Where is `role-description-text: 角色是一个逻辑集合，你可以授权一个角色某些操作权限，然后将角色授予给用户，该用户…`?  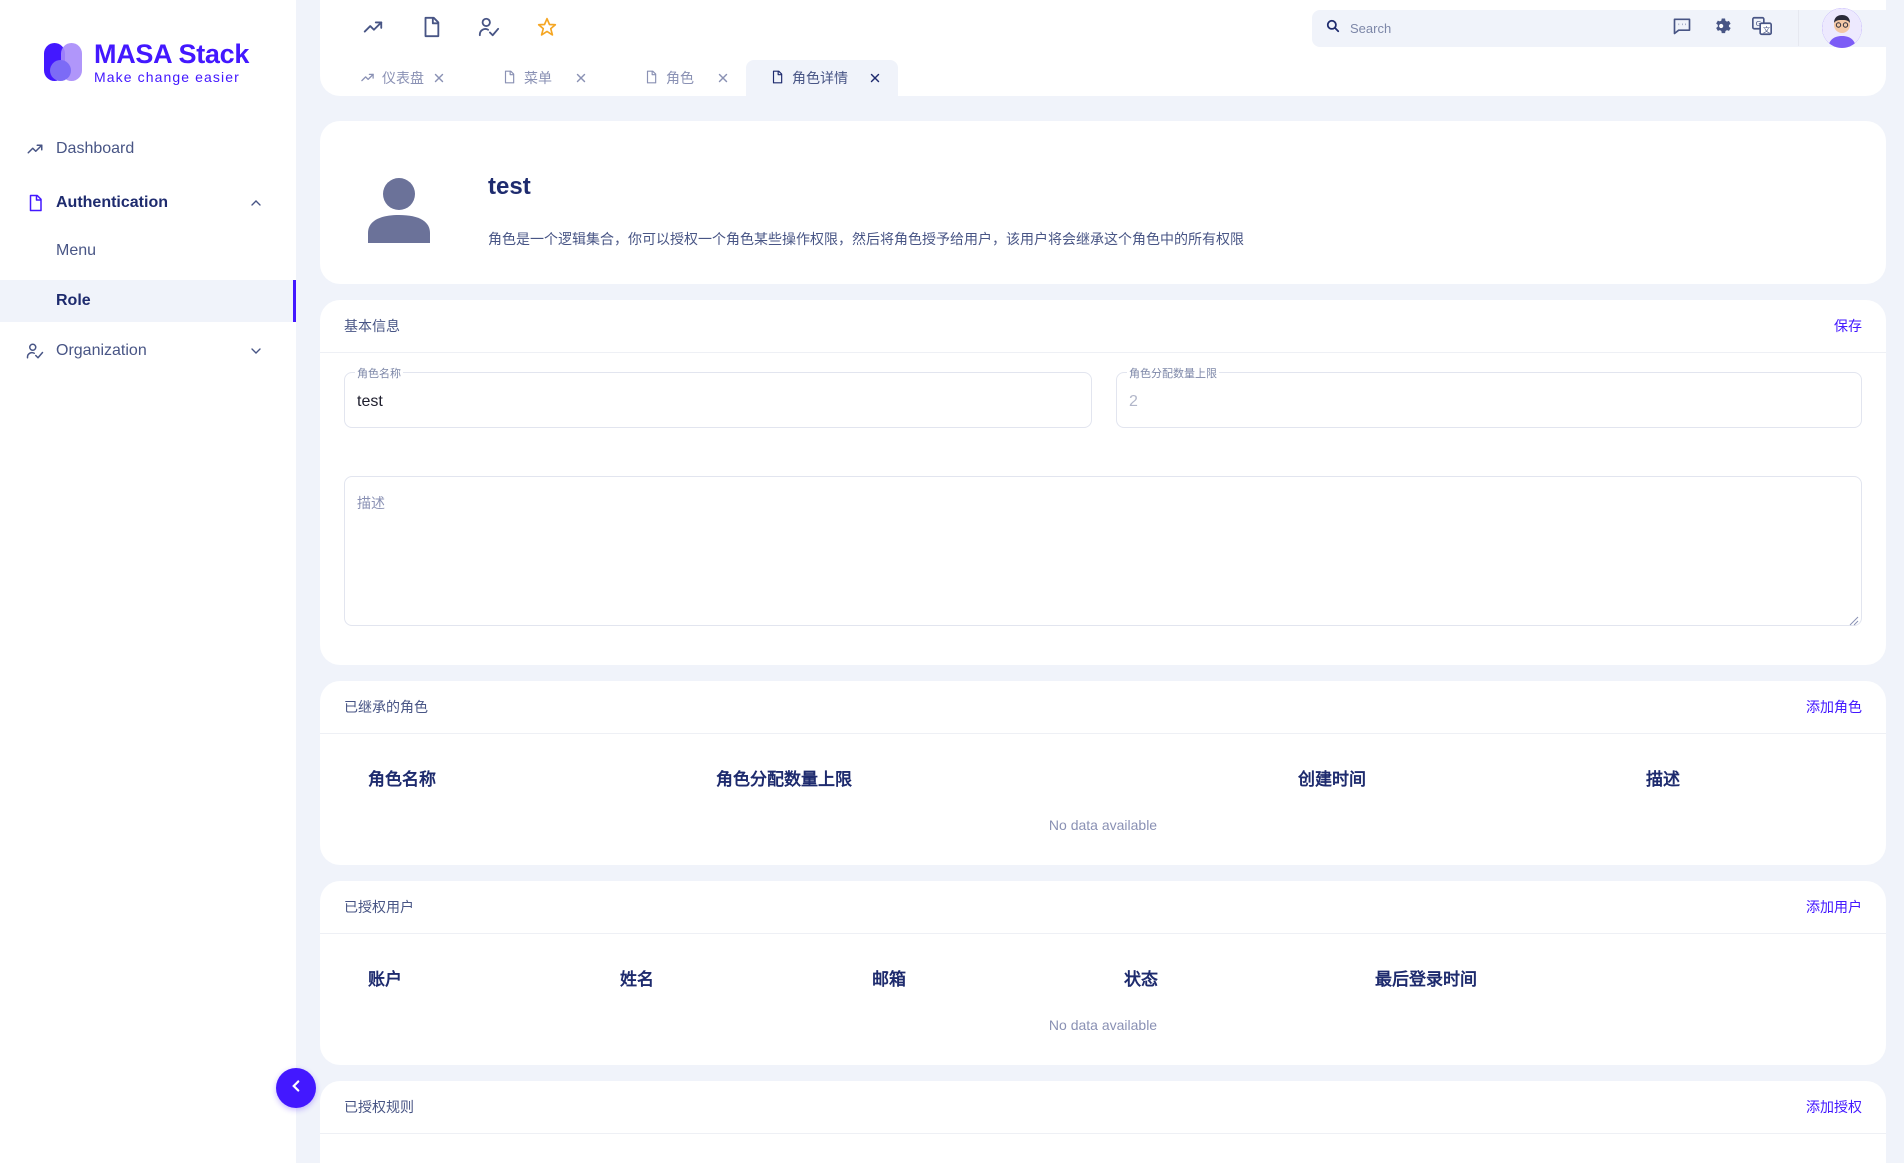 role-description-text: 角色是一个逻辑集合，你可以授权一个角色某些操作权限，然后将角色授予给用户，该用户… is located at coordinates (866, 239).